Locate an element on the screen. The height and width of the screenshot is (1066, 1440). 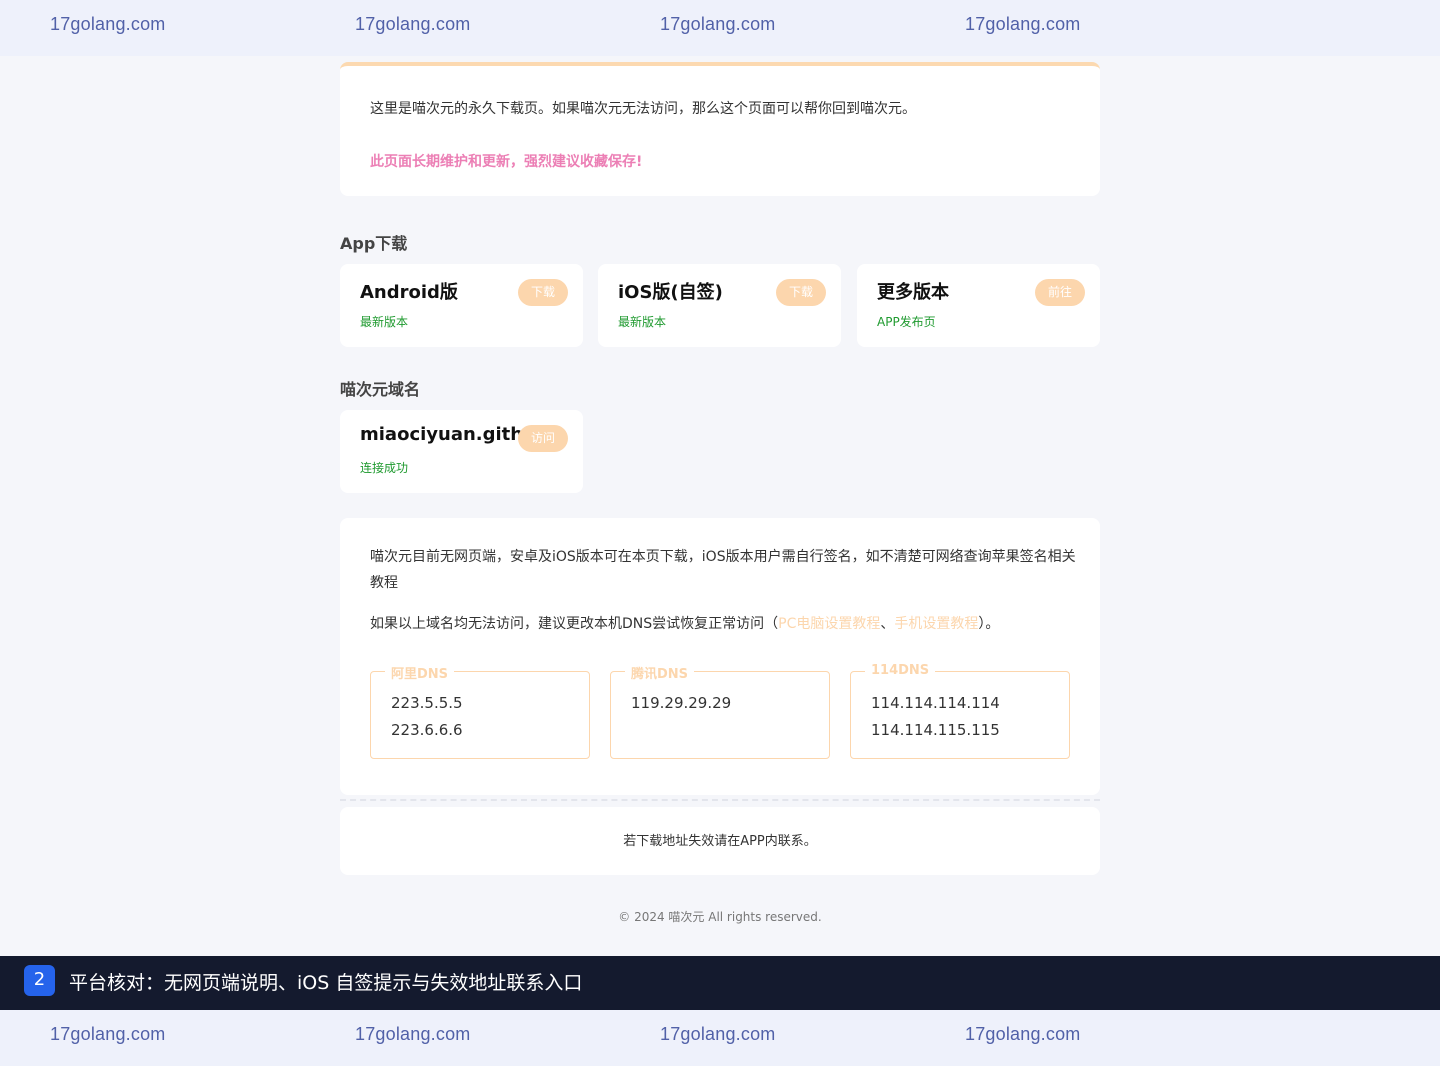
caption-bar: 2 平台核对：无网页端说明、iOS 自签提示与失效地址联系入口 is located at coordinates (720, 983).